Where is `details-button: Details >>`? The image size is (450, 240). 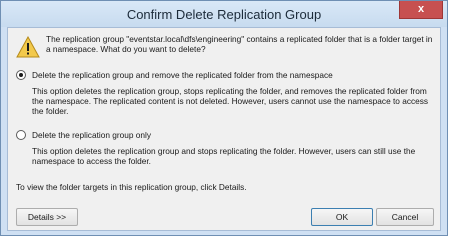 details-button: Details >> is located at coordinates (47, 217).